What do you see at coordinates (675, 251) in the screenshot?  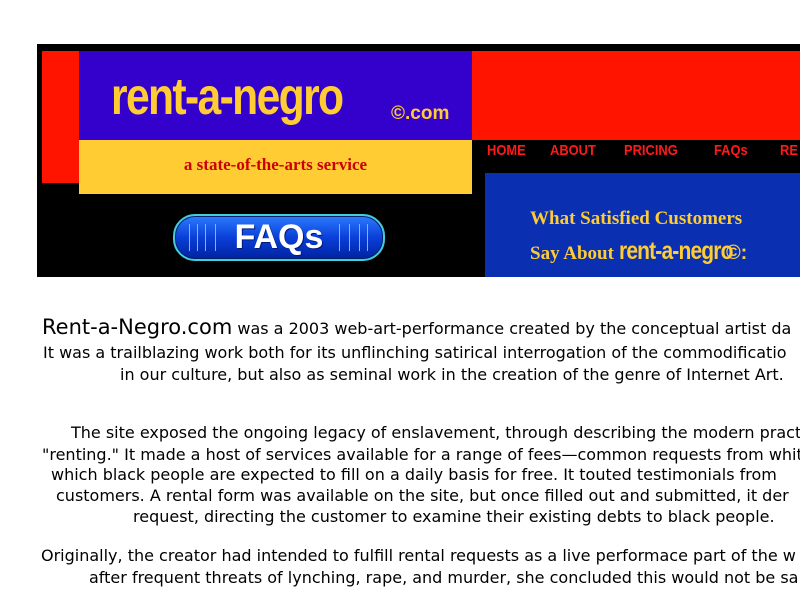 I see `testimonials-heading-brand: rent-a-negro` at bounding box center [675, 251].